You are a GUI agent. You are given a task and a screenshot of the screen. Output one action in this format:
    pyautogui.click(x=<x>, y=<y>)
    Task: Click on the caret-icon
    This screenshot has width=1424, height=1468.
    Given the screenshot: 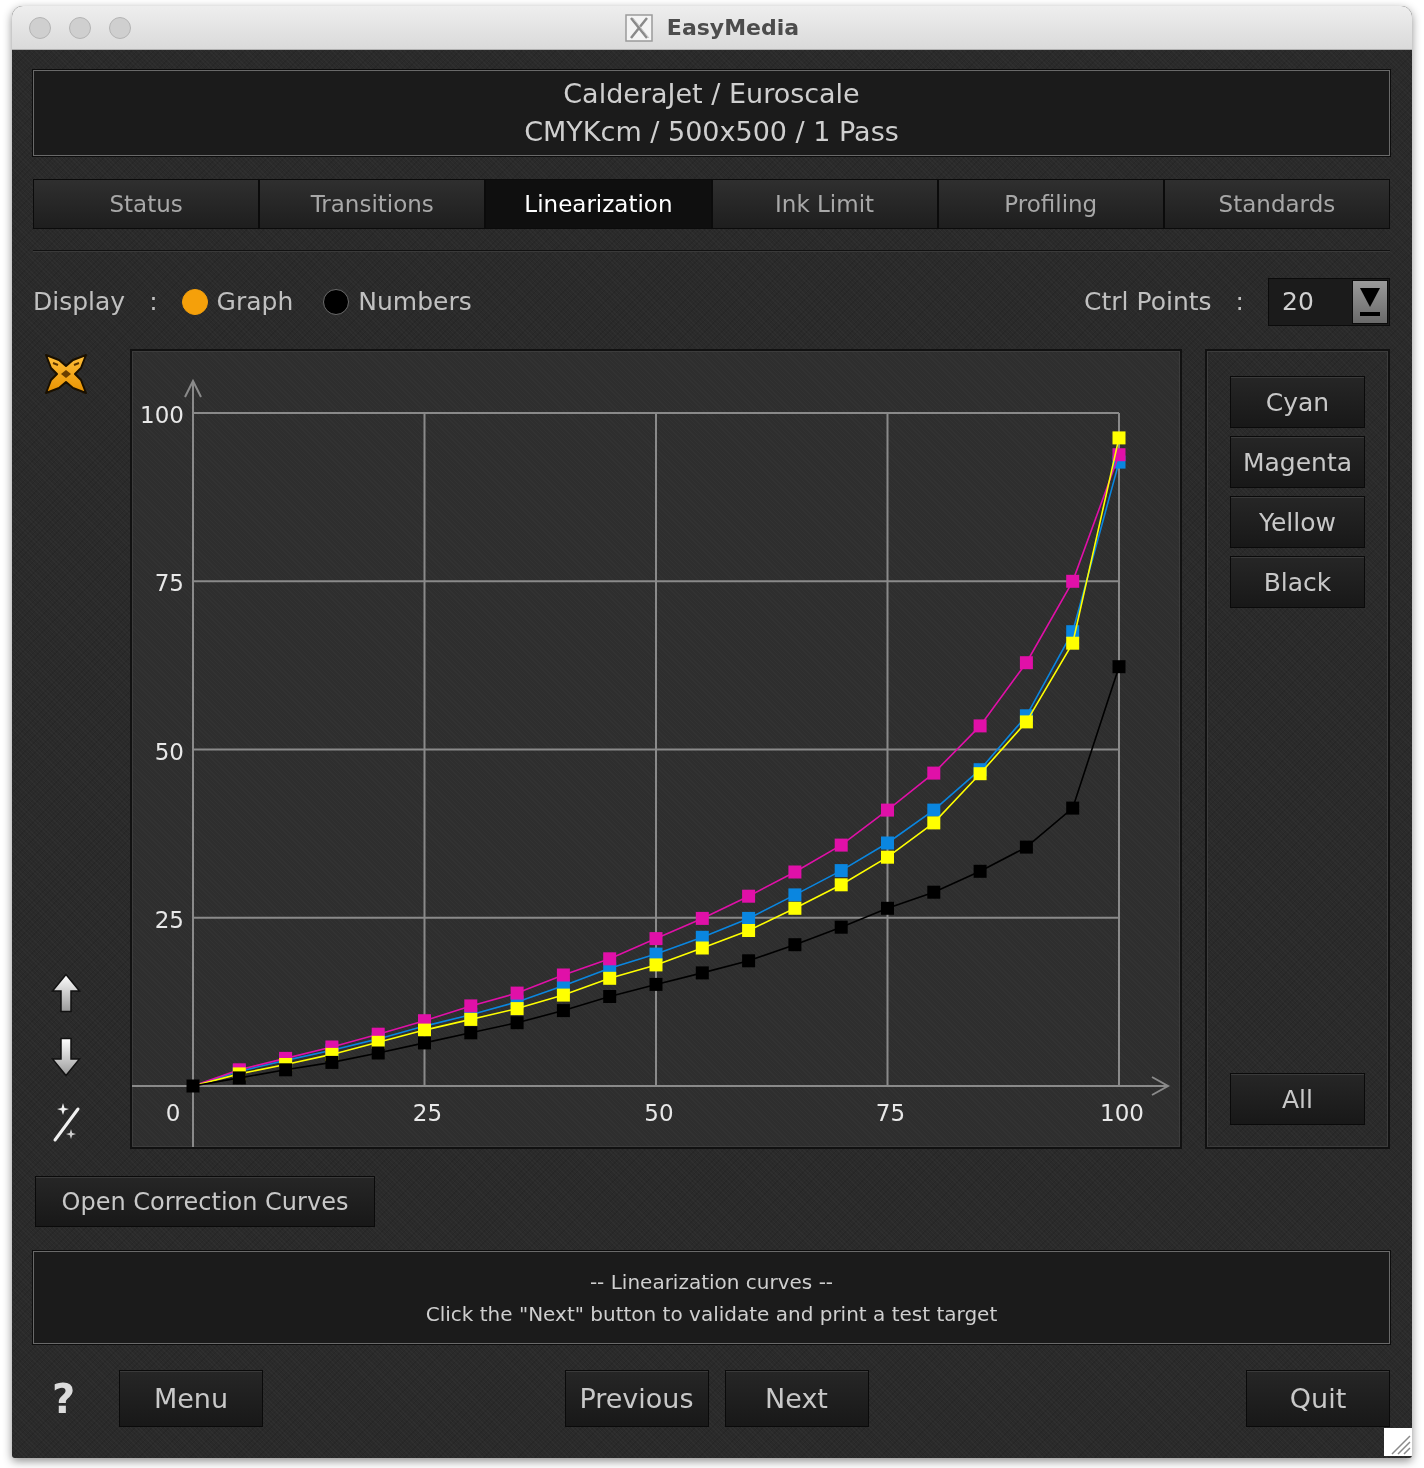 What is the action you would take?
    pyautogui.click(x=1370, y=302)
    